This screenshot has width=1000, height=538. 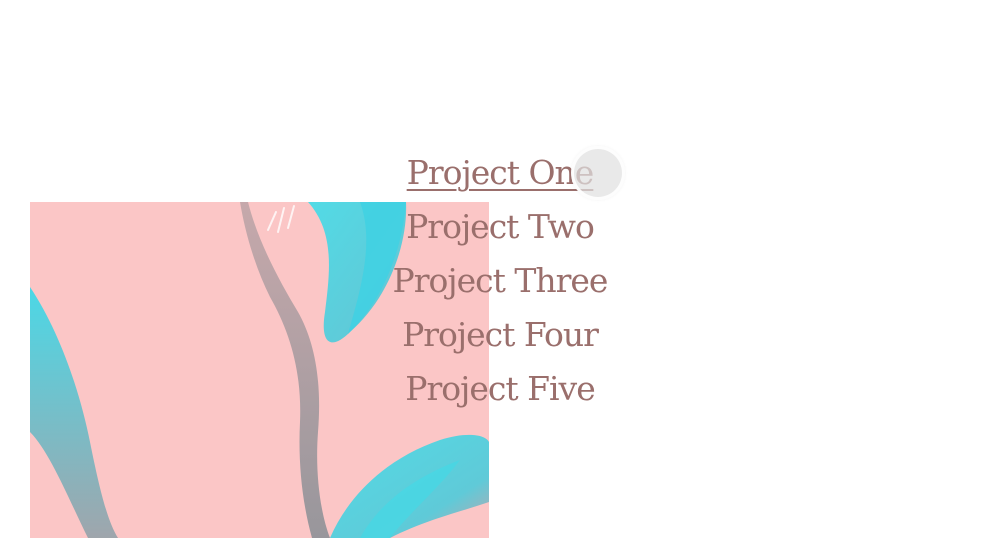 I want to click on project-four-link: Project Four, so click(x=500, y=334).